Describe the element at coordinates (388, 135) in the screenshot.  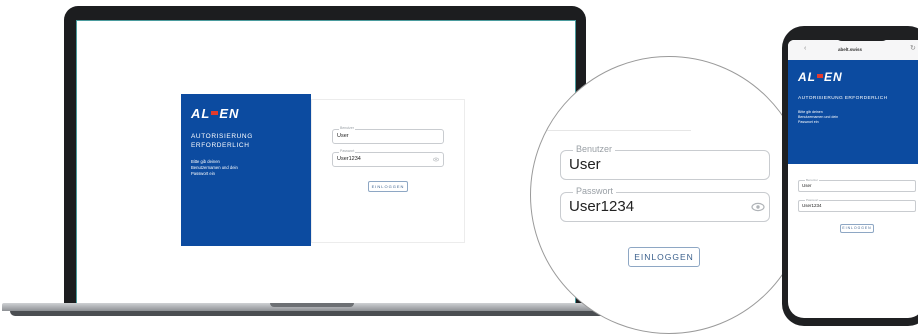
I see `username-field: Benutzer User` at that location.